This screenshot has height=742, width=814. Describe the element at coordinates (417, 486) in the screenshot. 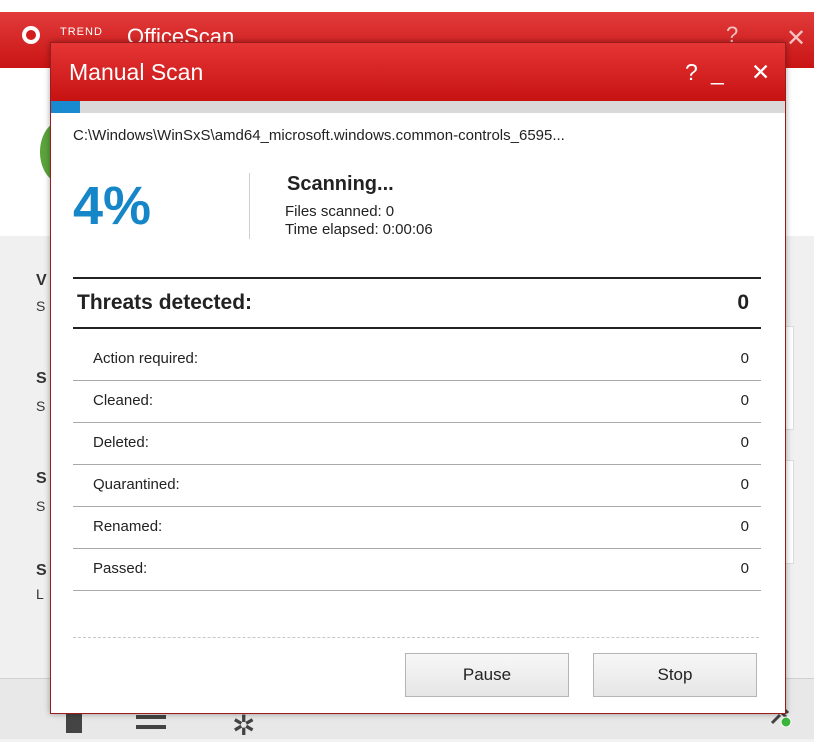

I see `list-item: Quarantined: 0` at that location.